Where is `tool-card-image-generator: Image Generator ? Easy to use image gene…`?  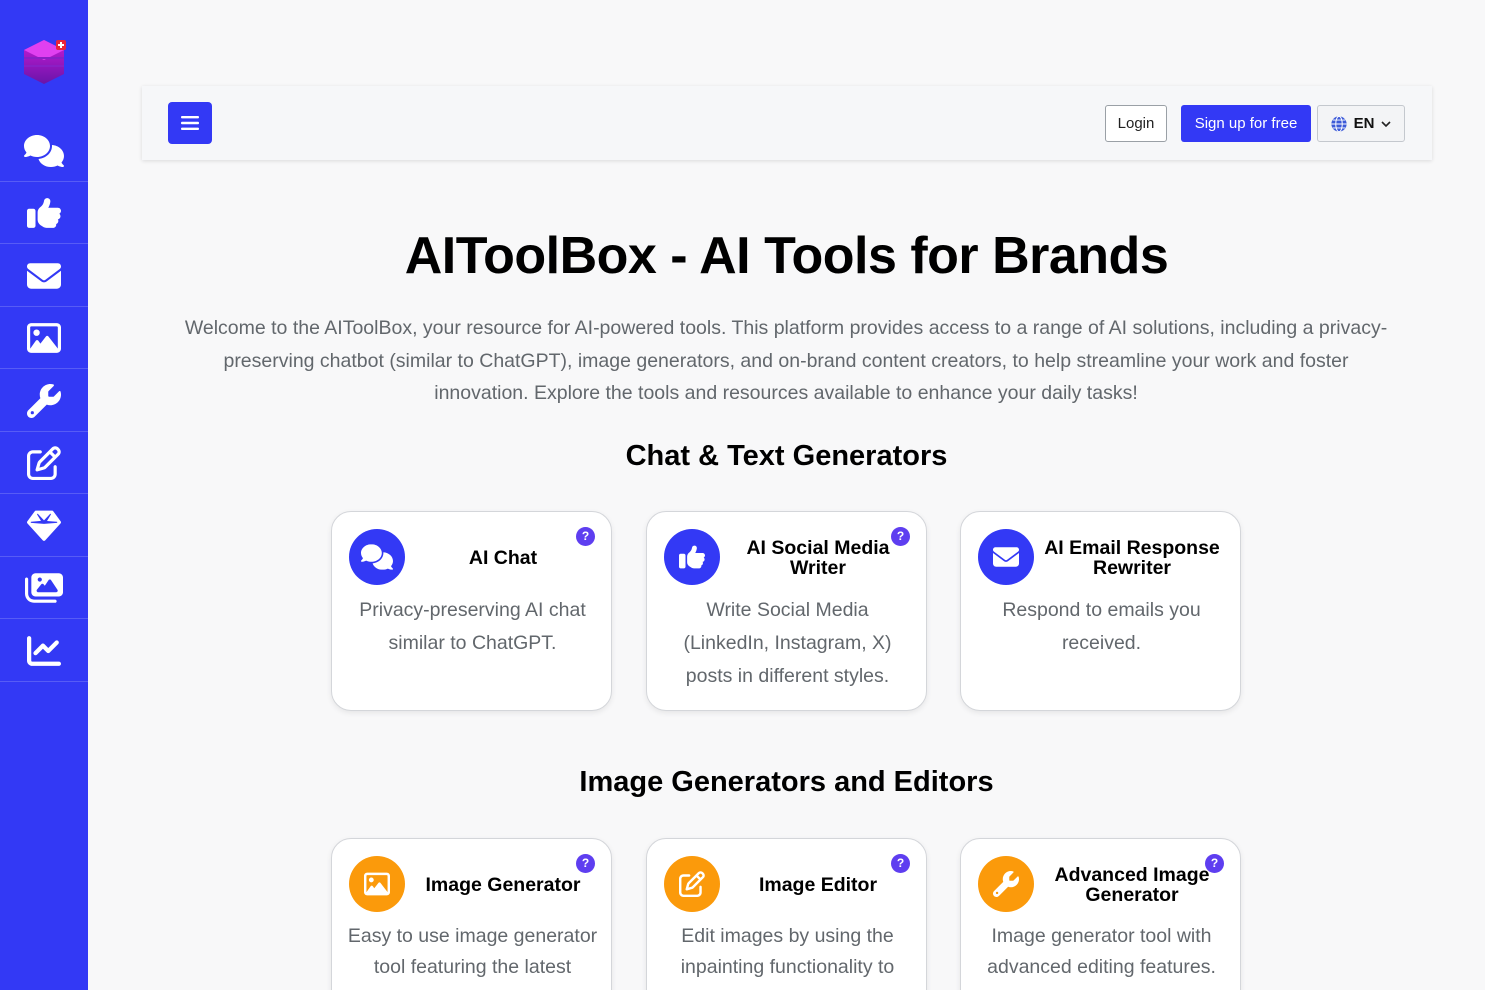
tool-card-image-generator: Image Generator ? Easy to use image gene… is located at coordinates (471, 914).